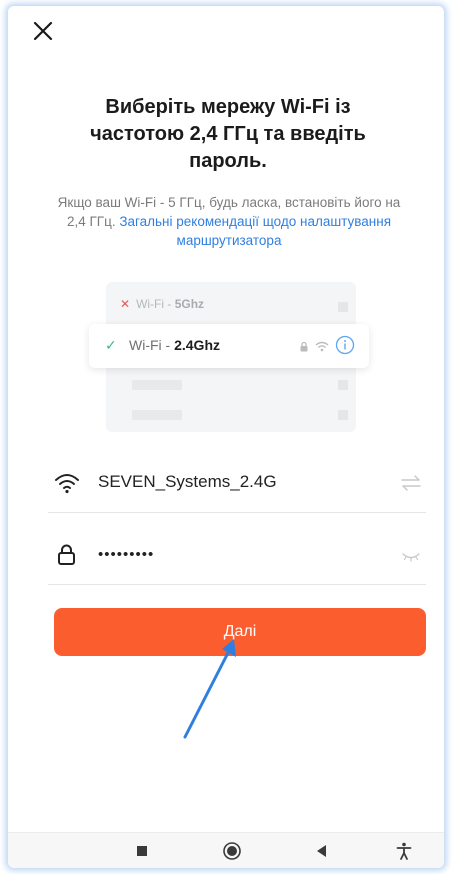 The image size is (453, 874). What do you see at coordinates (404, 851) in the screenshot?
I see `accessibility-icon` at bounding box center [404, 851].